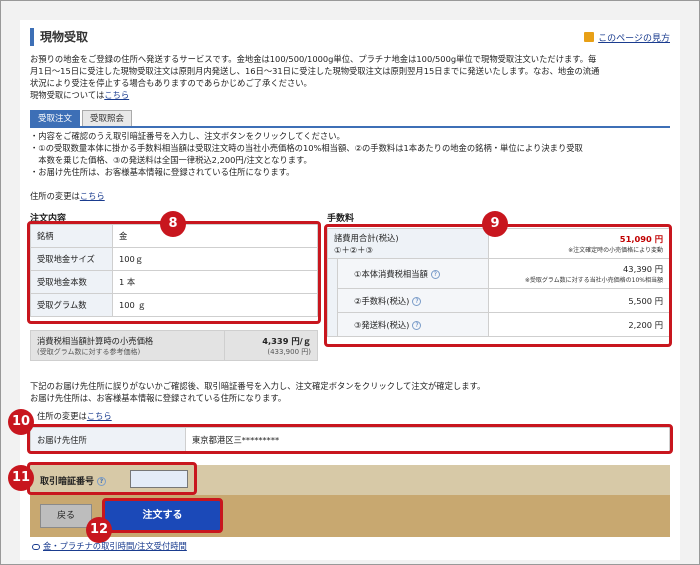  I want to click on retail-value: 4,339 円/ｇ, so click(286, 340).